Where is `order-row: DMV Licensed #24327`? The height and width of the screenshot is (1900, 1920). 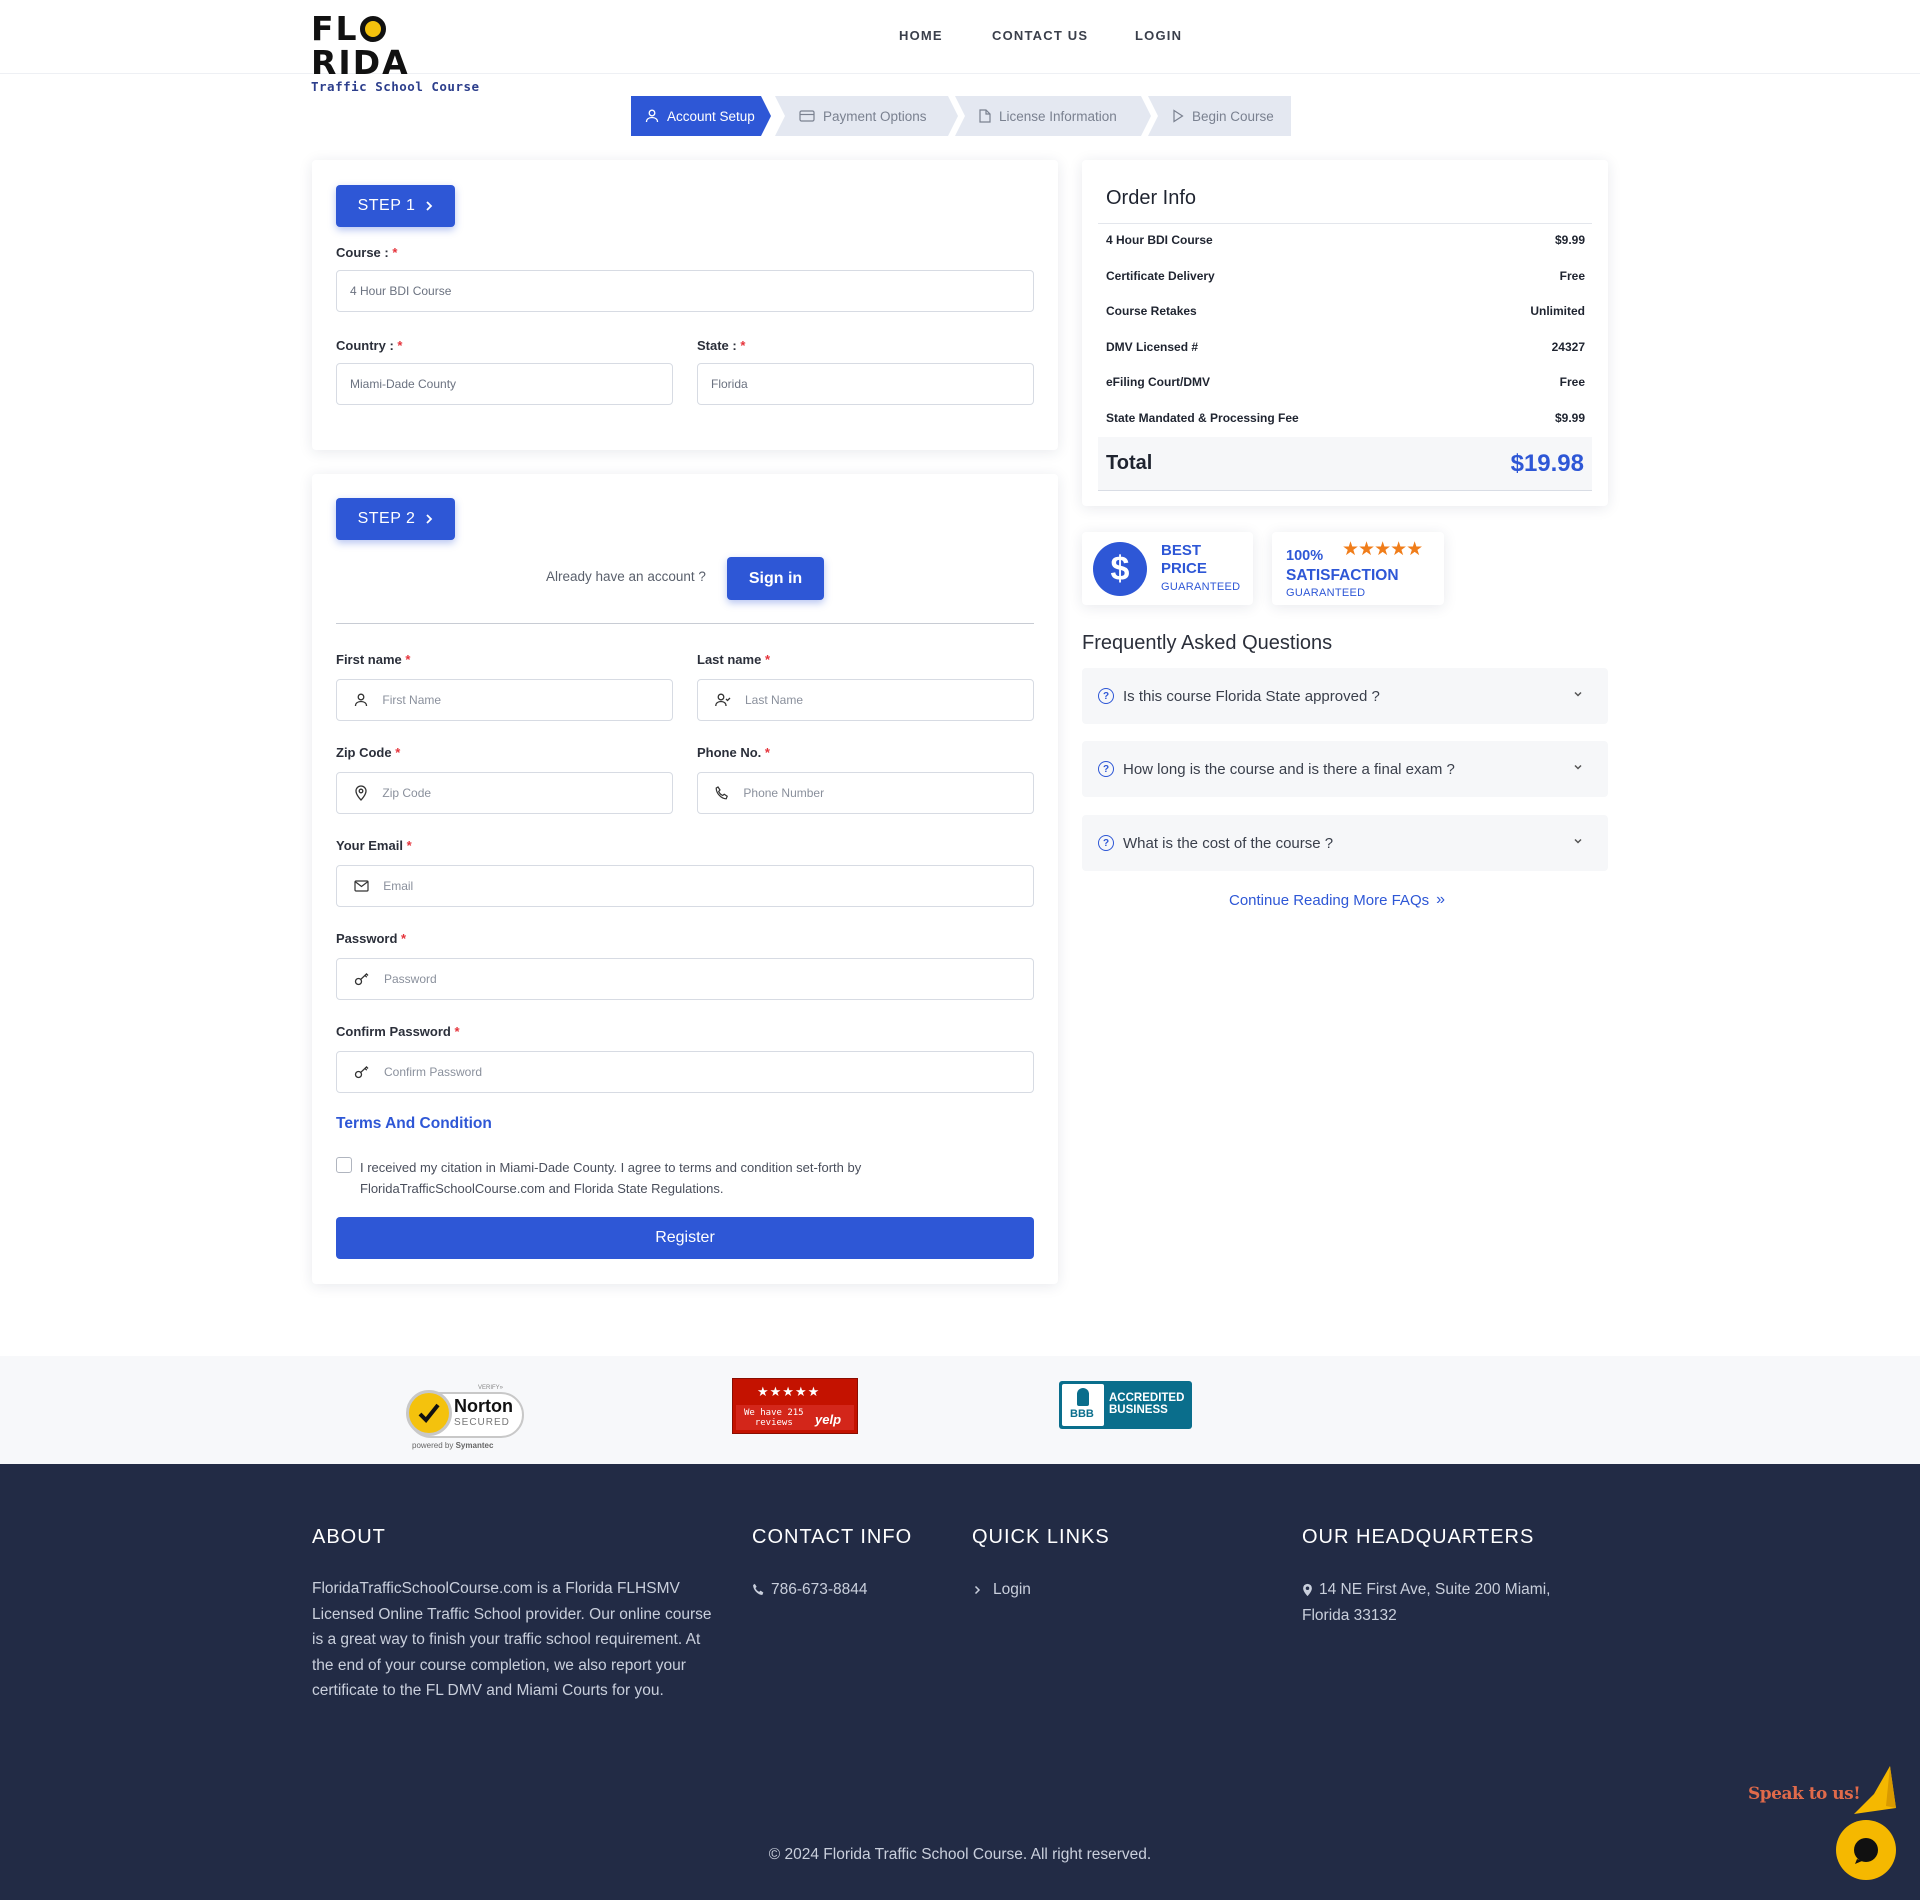
order-row: DMV Licensed #24327 is located at coordinates (1345, 347).